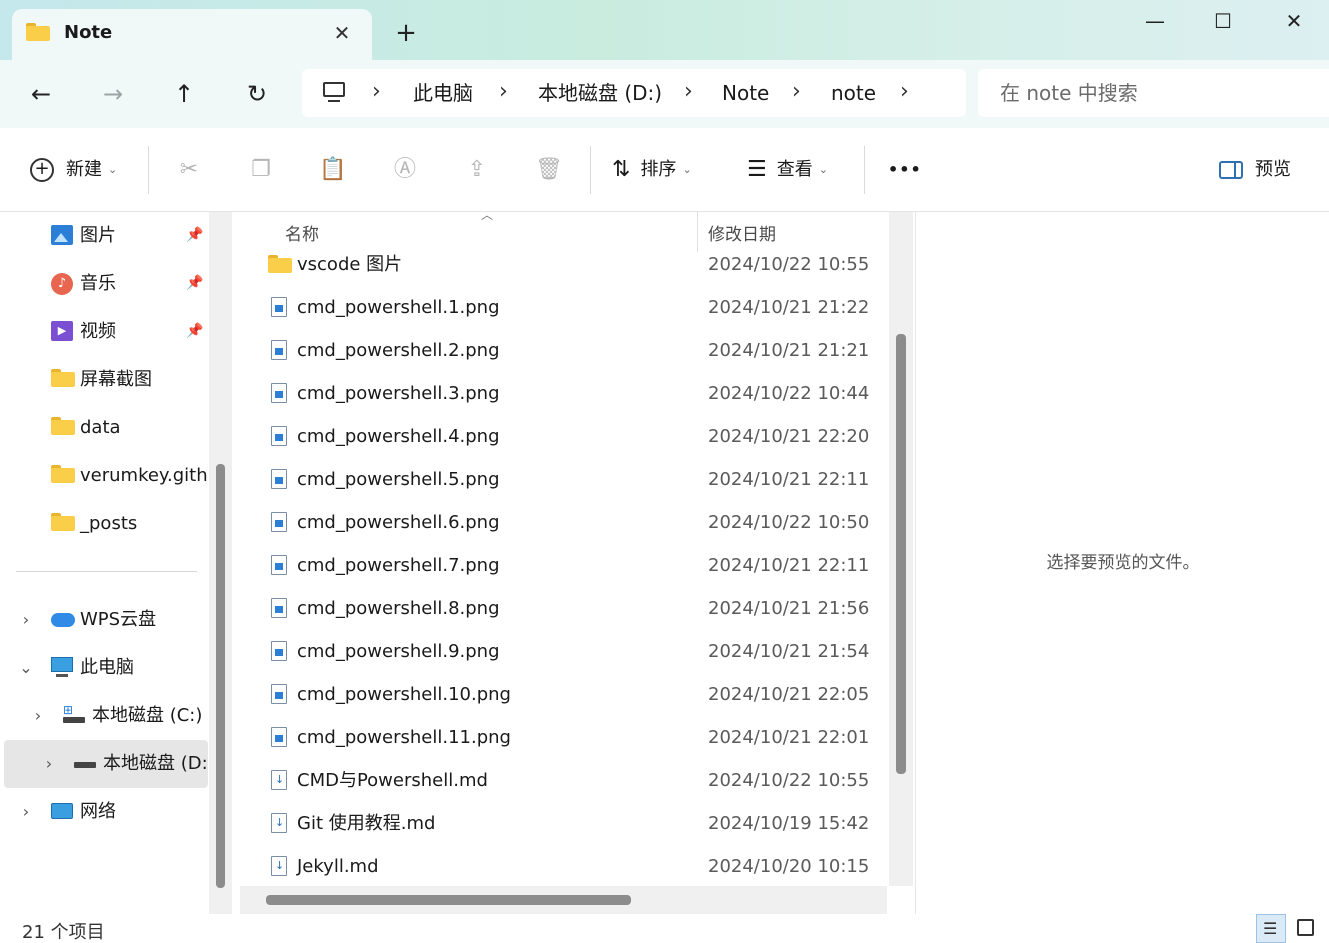  What do you see at coordinates (220, 676) in the screenshot?
I see `sidebar-scroll-thumb` at bounding box center [220, 676].